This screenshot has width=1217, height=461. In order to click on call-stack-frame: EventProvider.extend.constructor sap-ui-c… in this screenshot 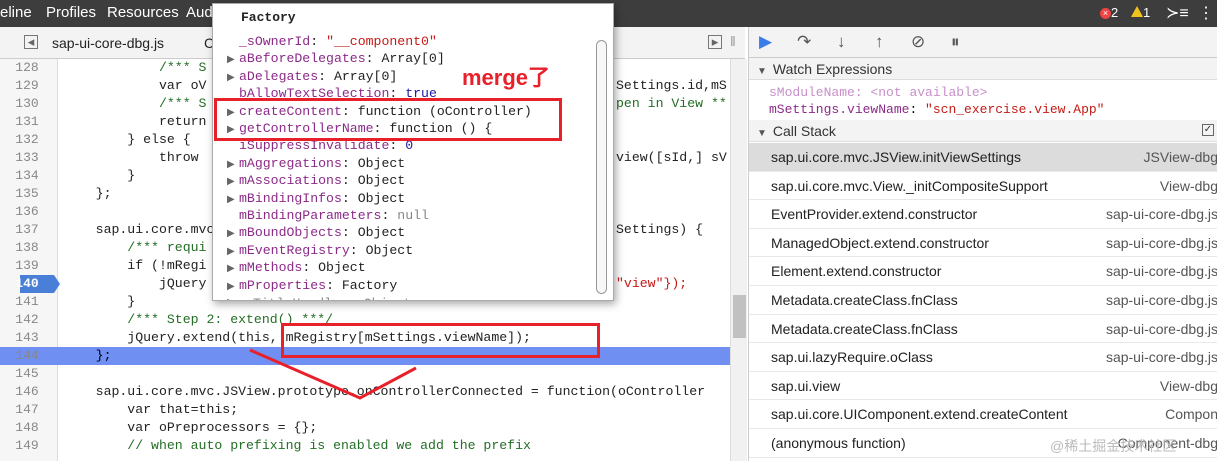, I will do `click(983, 214)`.